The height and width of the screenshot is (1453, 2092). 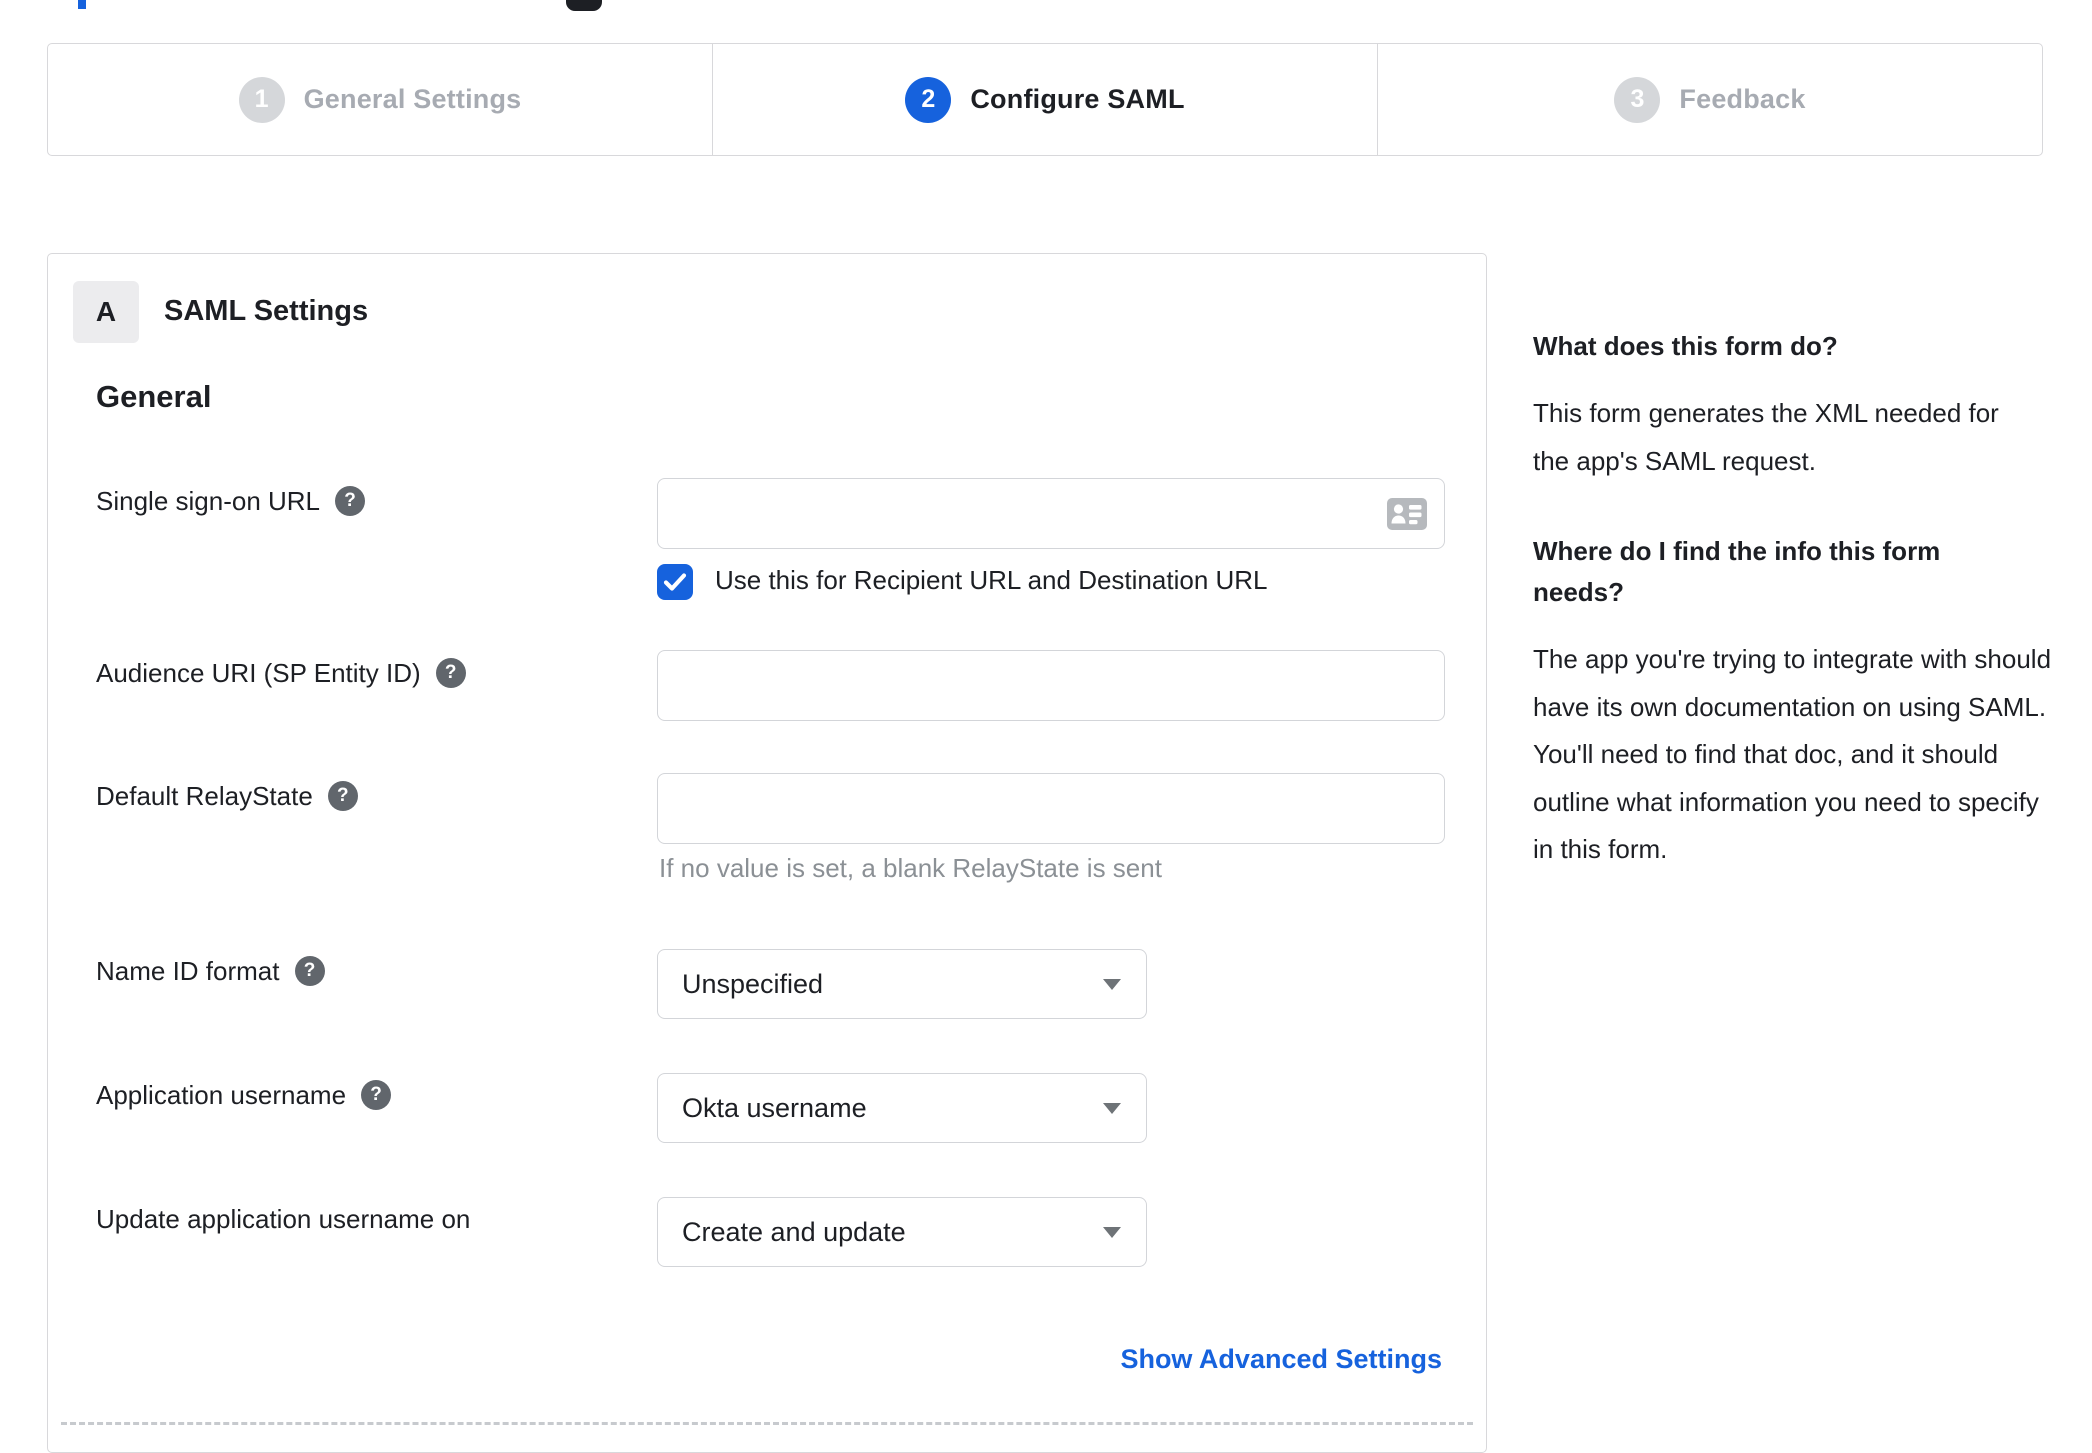 I want to click on name-id-format-label-row: Name ID format ?, so click(x=210, y=971).